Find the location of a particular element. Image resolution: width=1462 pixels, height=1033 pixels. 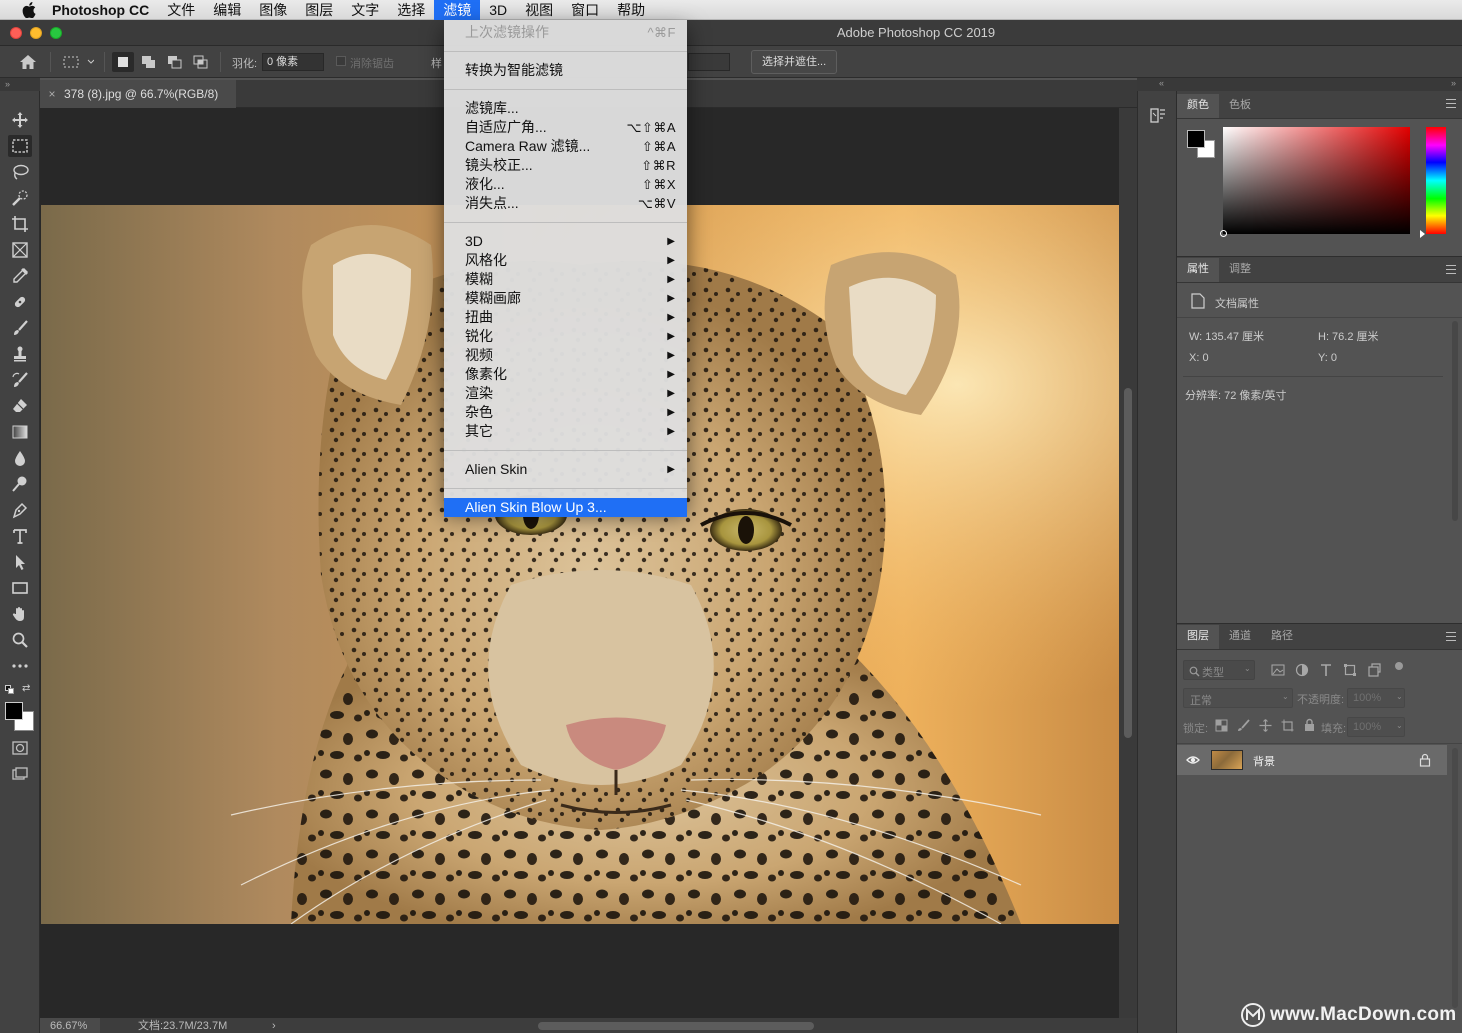

hue-slider is located at coordinates (1433, 182).